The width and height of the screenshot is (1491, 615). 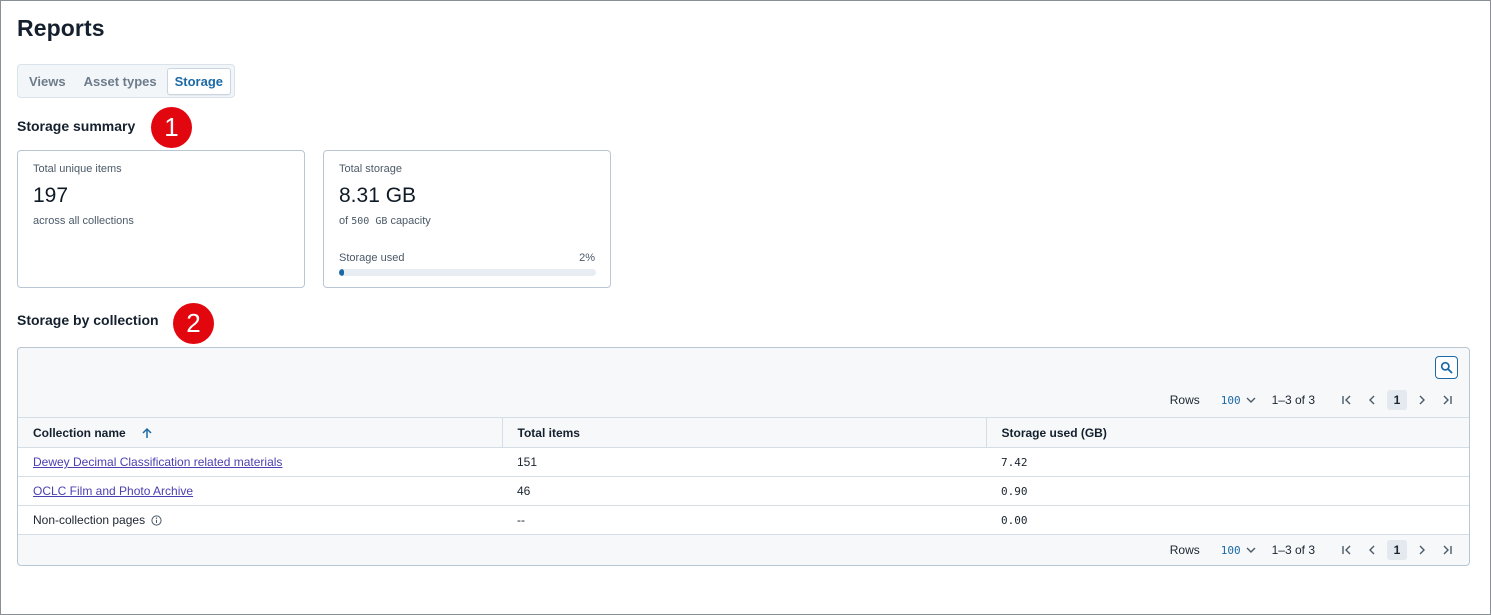 I want to click on non-collection-label: Non-collection pages, so click(x=89, y=520).